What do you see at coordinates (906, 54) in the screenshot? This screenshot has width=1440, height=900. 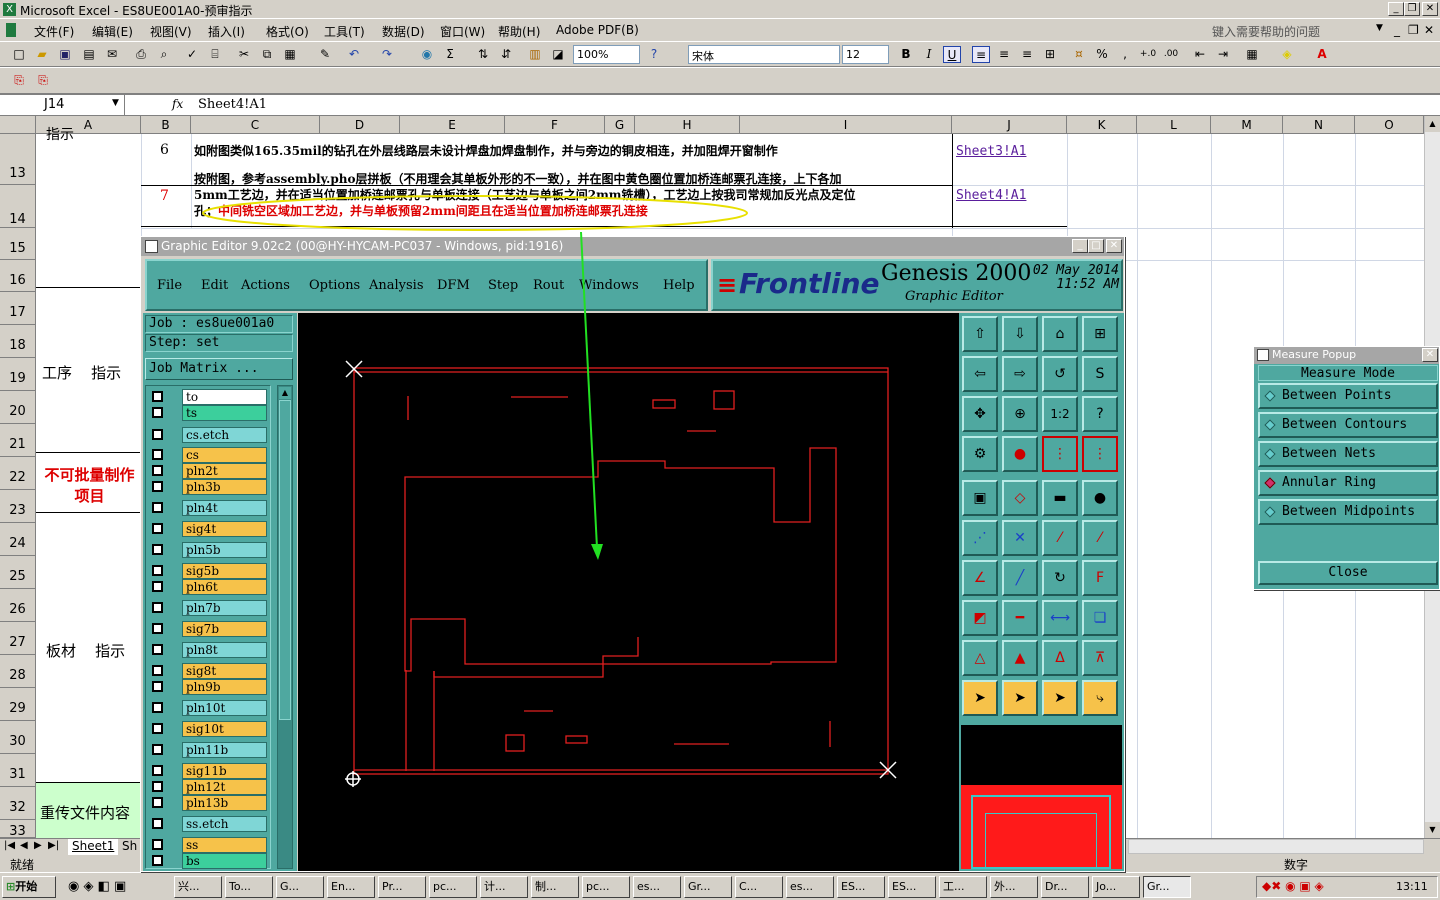 I see `bold-icon: B` at bounding box center [906, 54].